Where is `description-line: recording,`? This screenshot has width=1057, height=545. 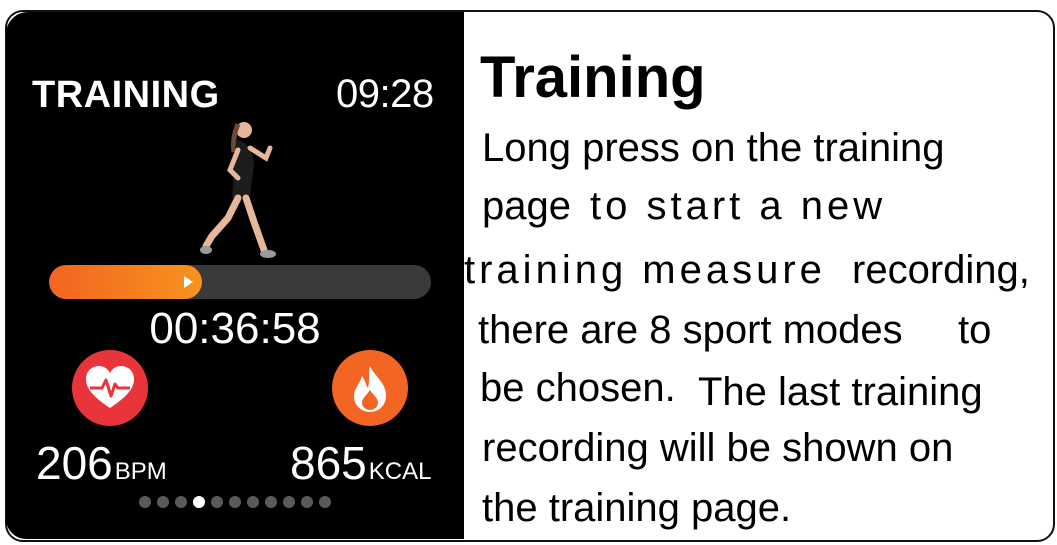 description-line: recording, is located at coordinates (941, 270).